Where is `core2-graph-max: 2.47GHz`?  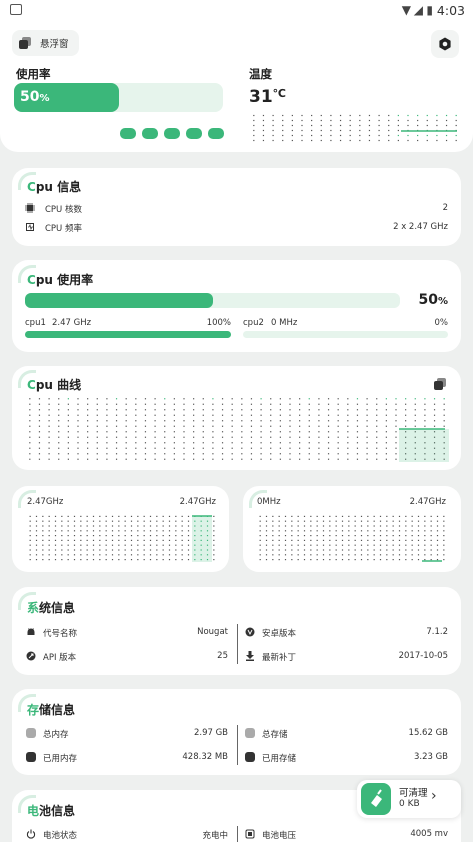 core2-graph-max: 2.47GHz is located at coordinates (427, 502).